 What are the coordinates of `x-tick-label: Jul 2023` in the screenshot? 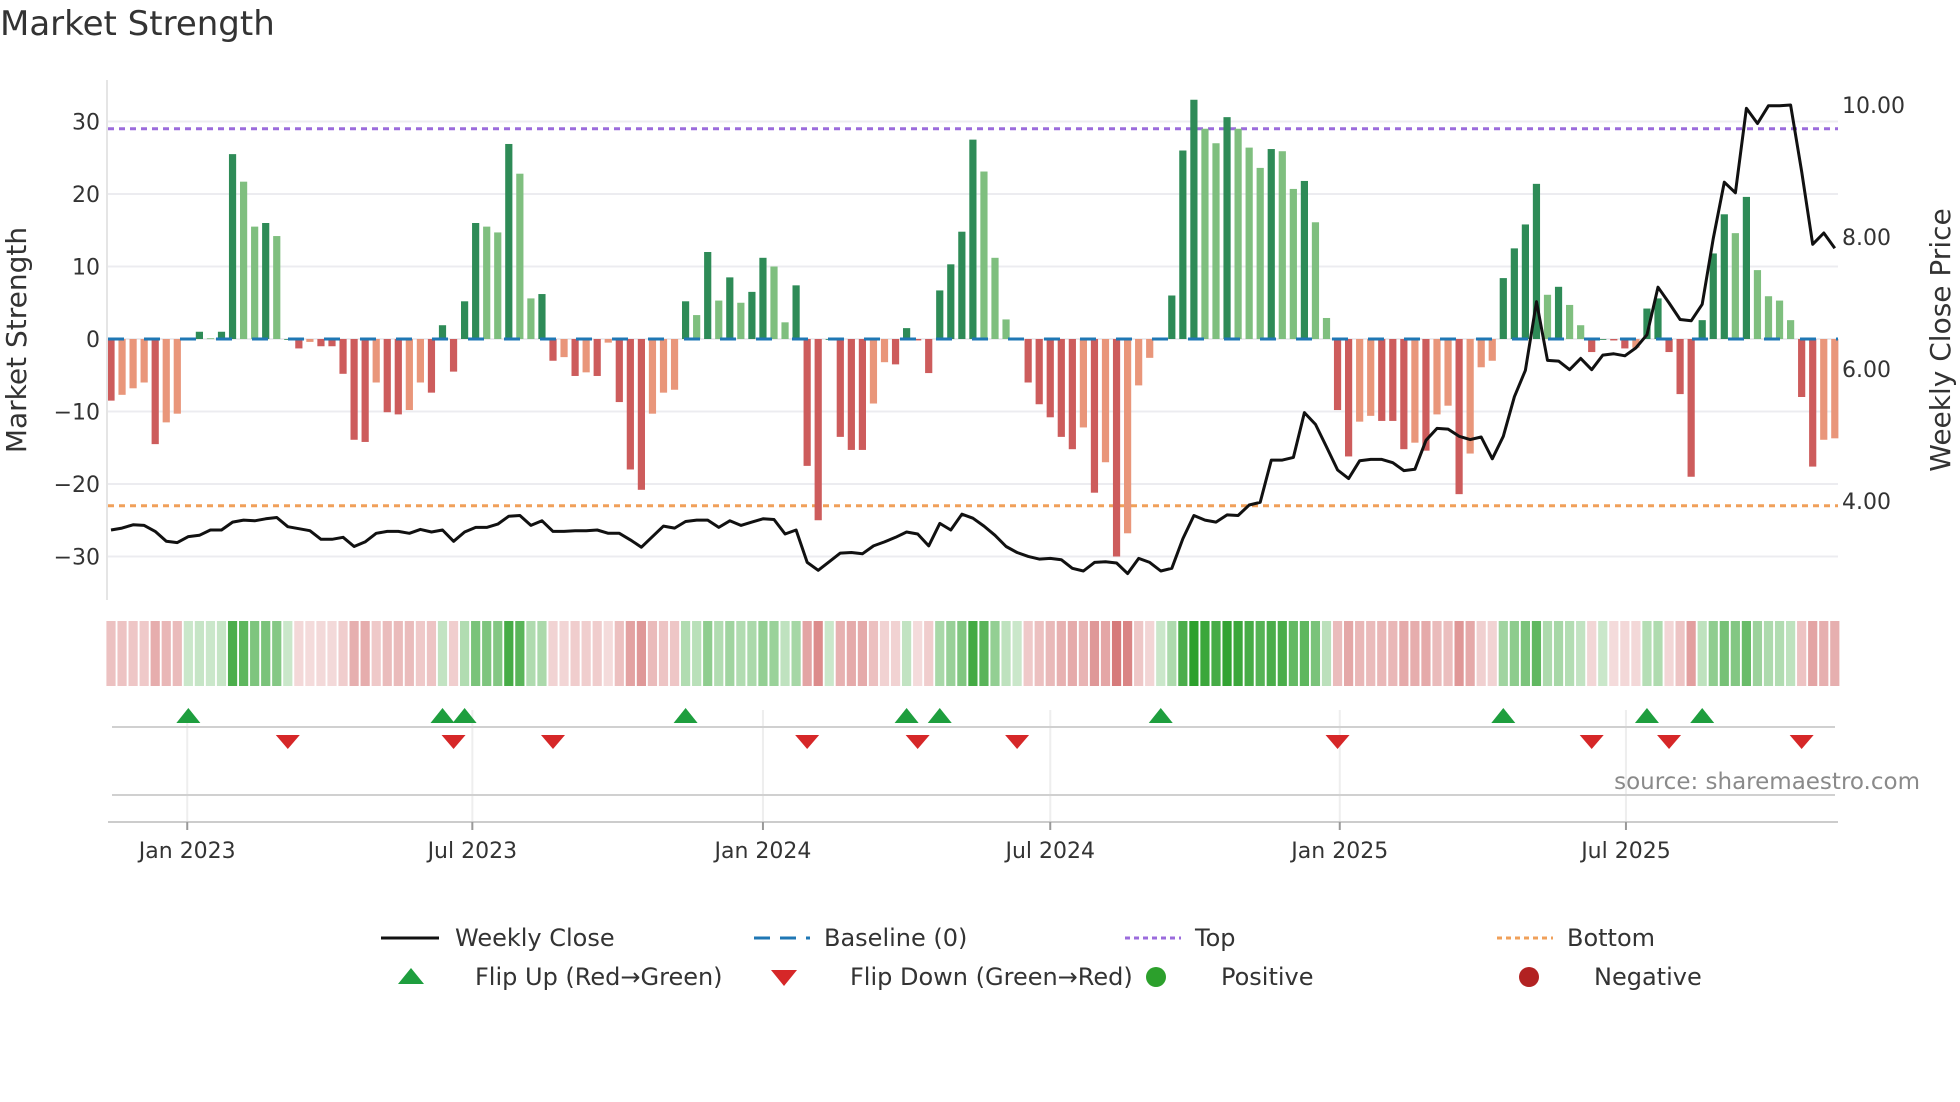 It's located at (472, 851).